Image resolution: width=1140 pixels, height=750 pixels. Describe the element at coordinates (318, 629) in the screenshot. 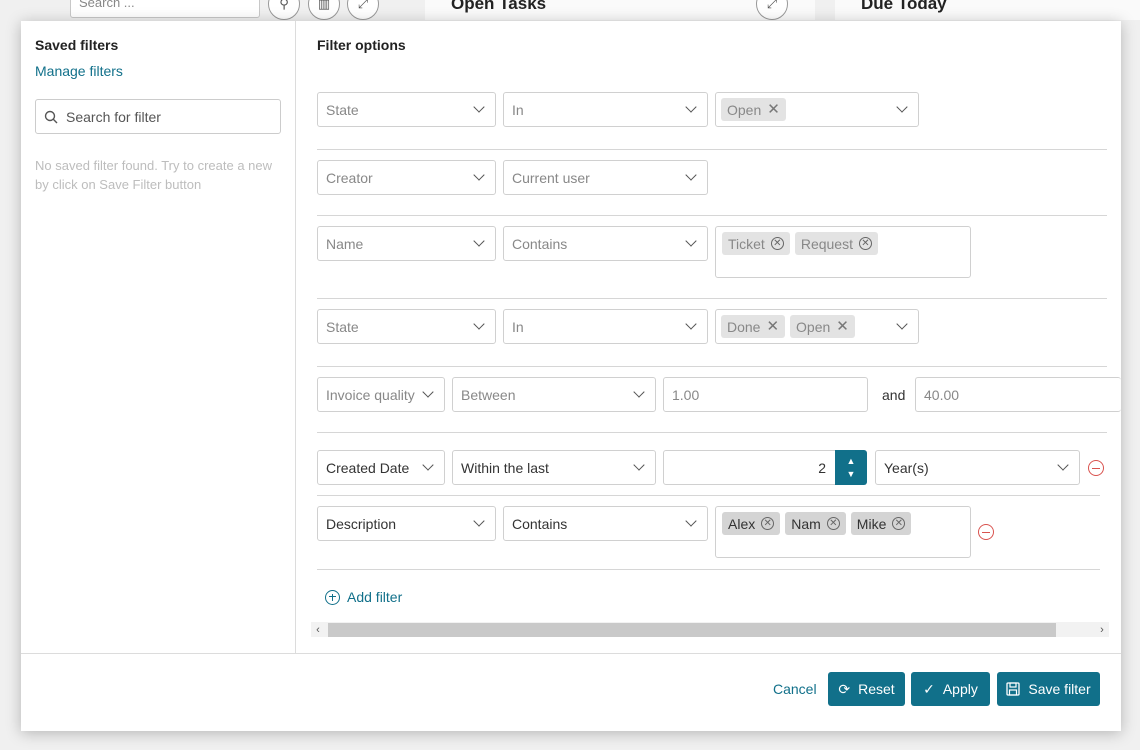

I see `scroll-left-icon: ‹` at that location.